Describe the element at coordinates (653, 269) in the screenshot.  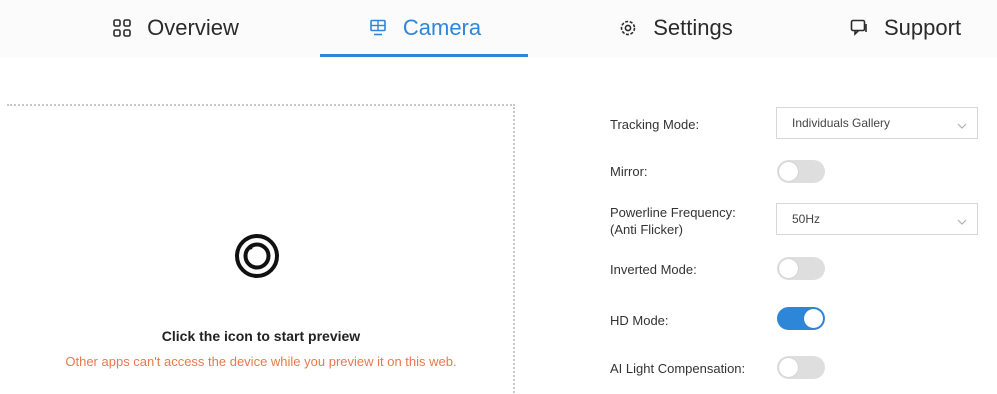
I see `inverted-mode-label: Inverted Mode:` at that location.